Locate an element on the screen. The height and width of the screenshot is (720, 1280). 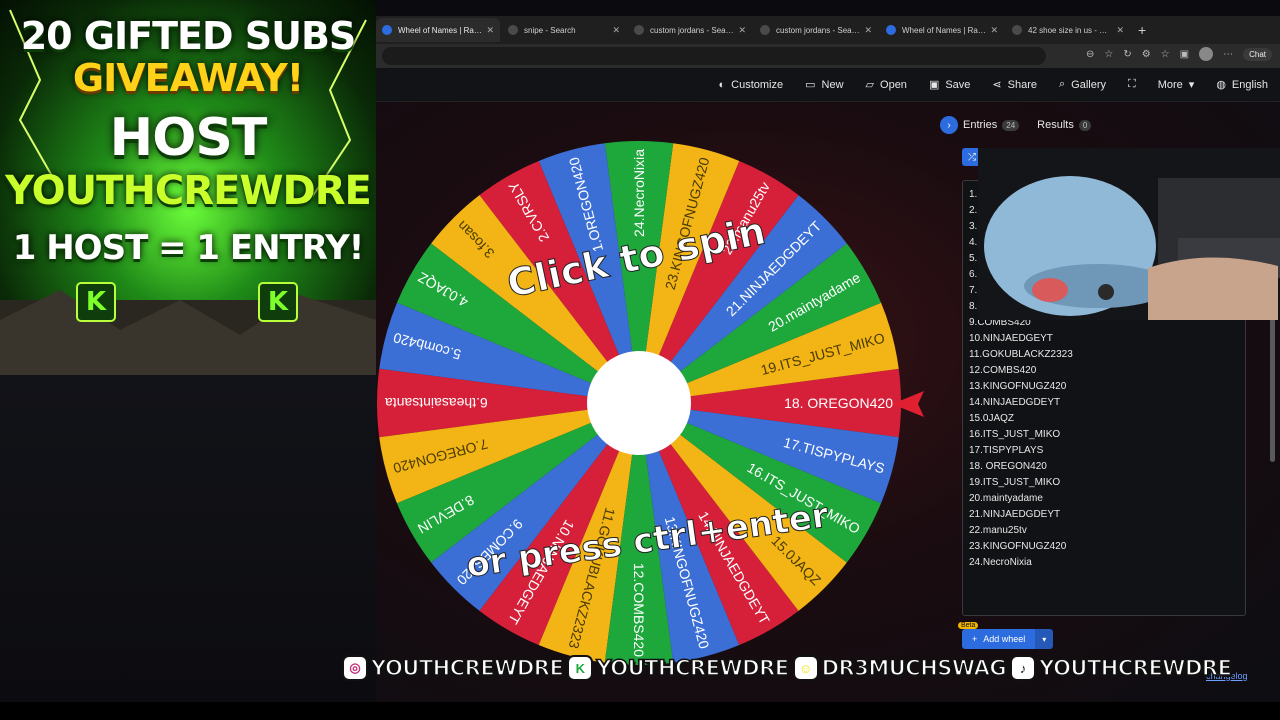
profile-avatar is located at coordinates (1206, 54).